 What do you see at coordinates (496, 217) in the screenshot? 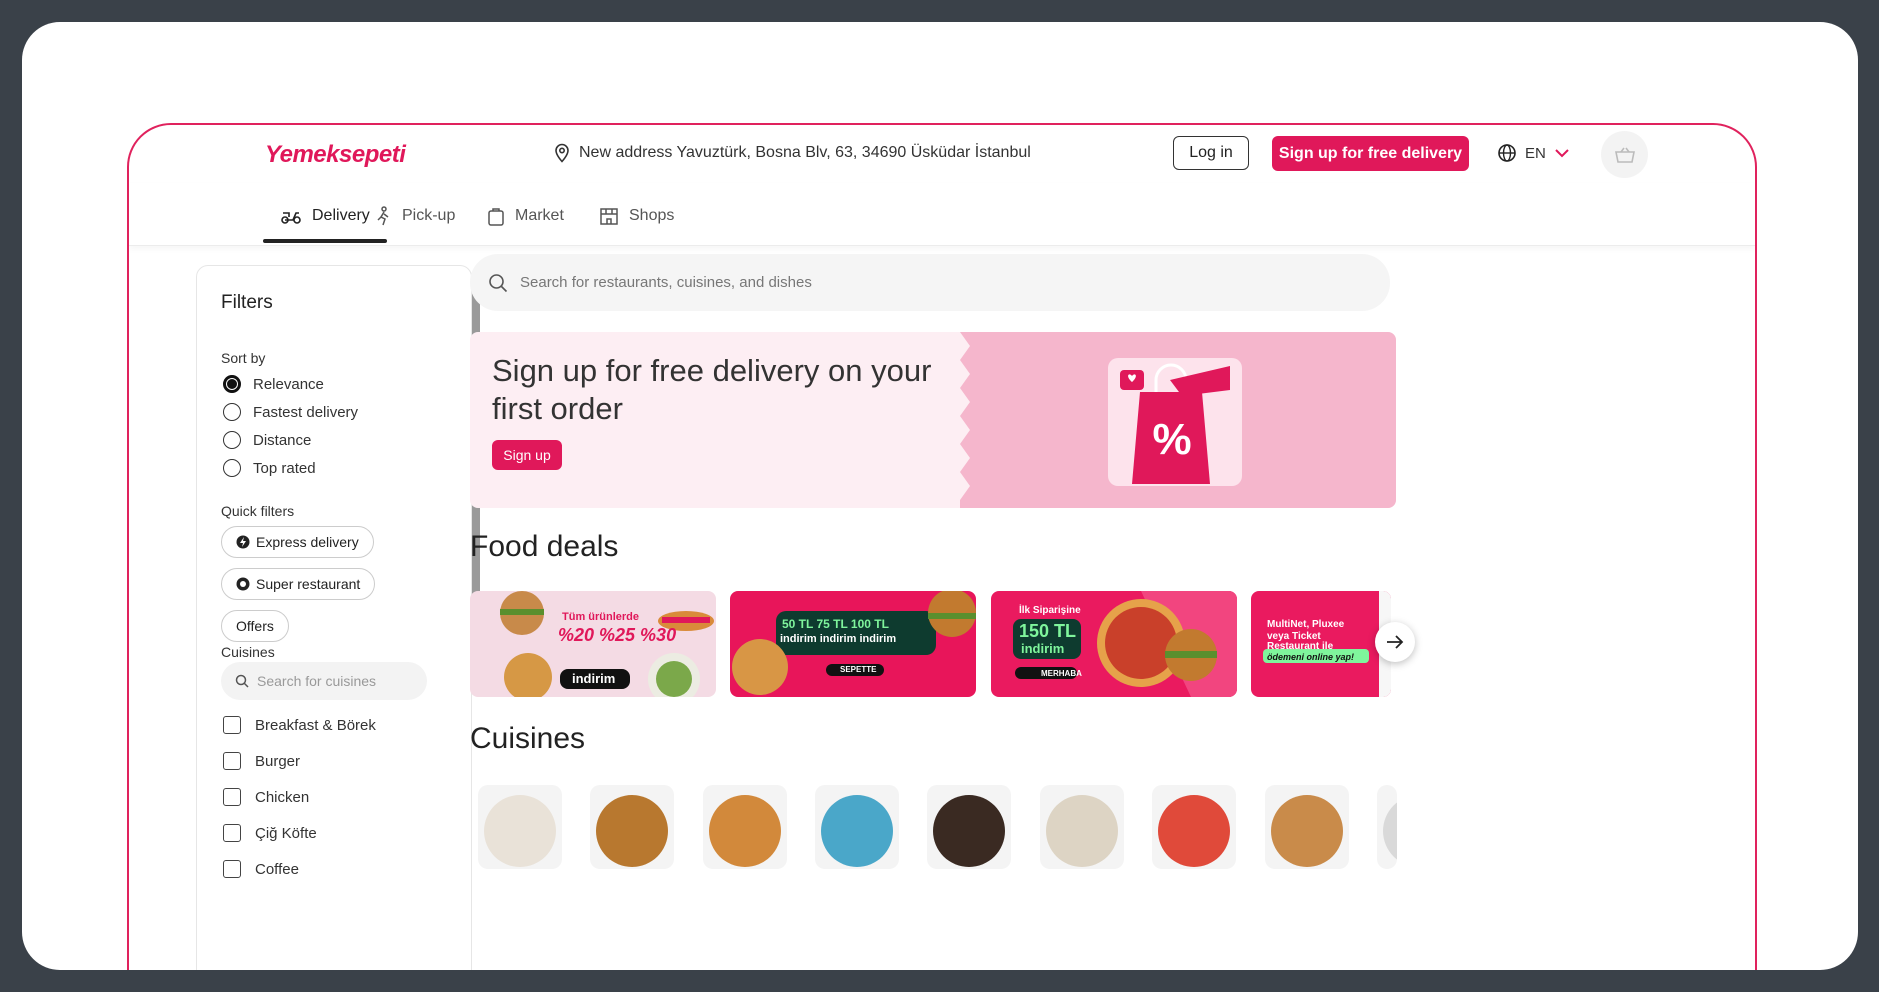
I see `bag-icon` at bounding box center [496, 217].